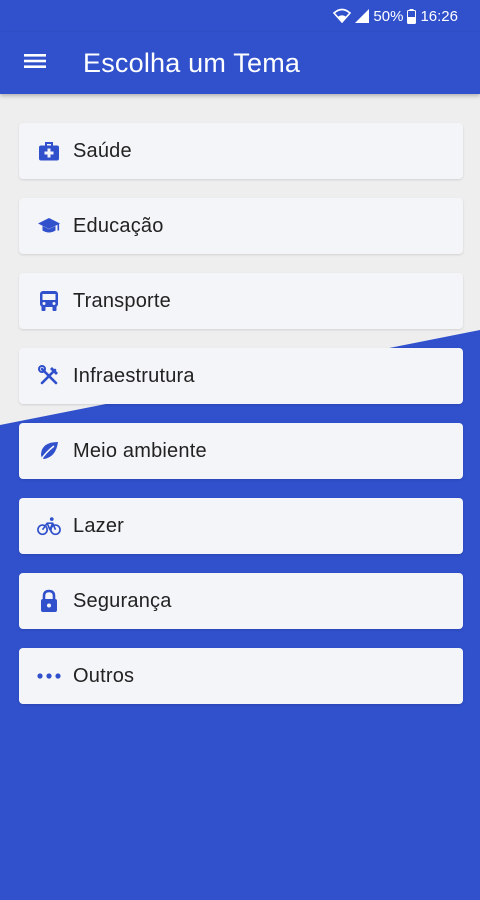 Image resolution: width=480 pixels, height=900 pixels. I want to click on page-title: Escolha um Tema, so click(192, 62).